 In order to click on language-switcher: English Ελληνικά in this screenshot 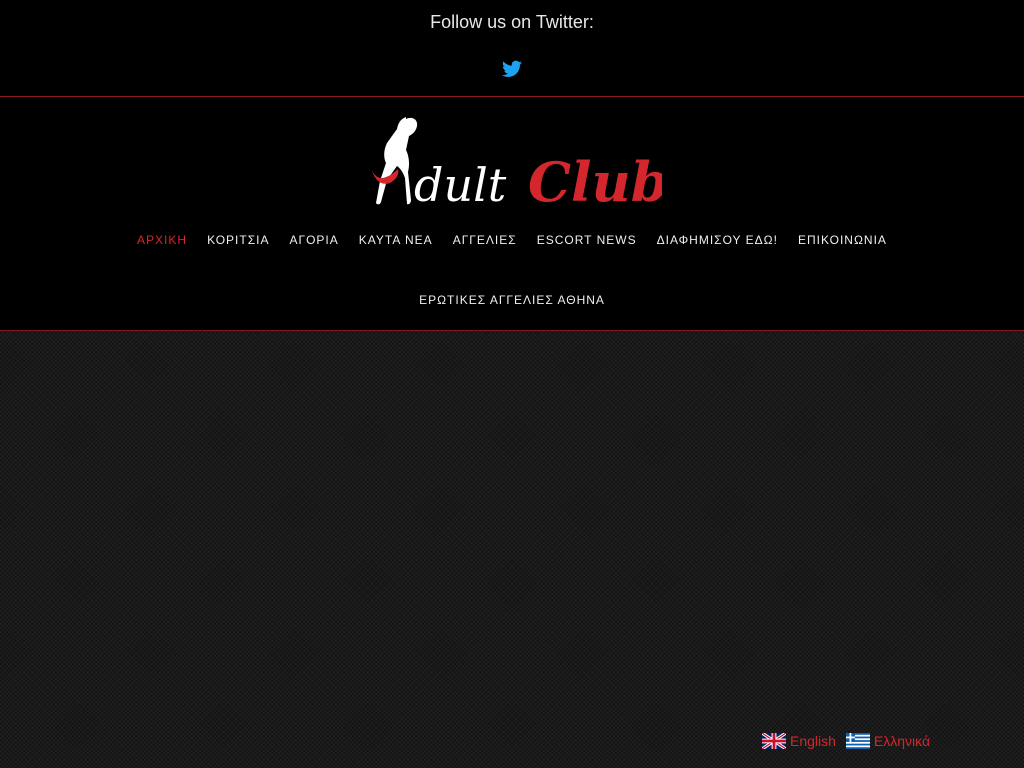, I will do `click(846, 741)`.